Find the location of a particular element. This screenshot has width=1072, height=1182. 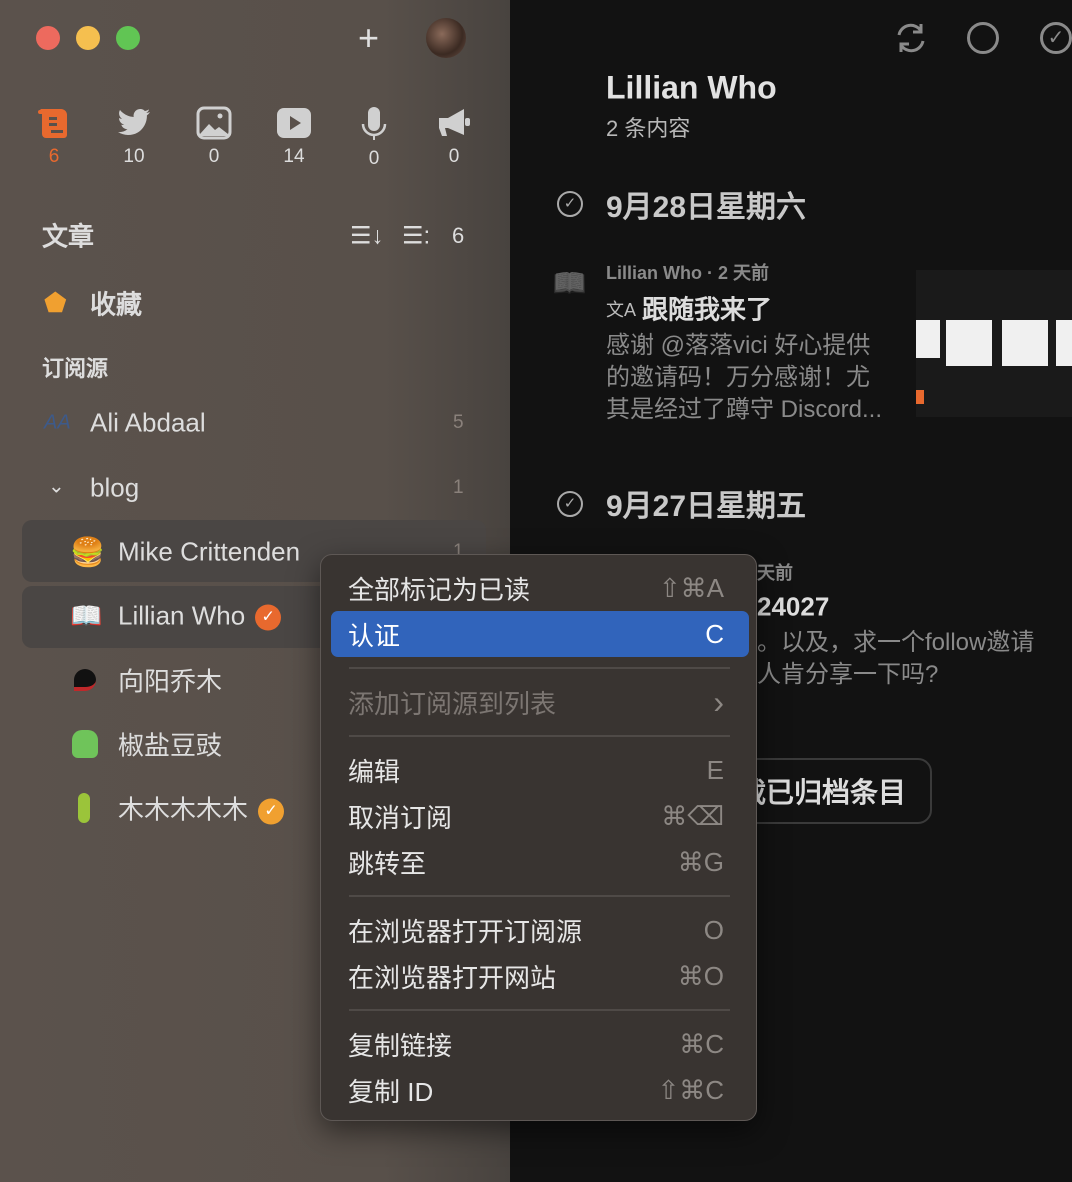

menu-item-go-to: 跳转至 ⌘G is located at coordinates (536, 862).